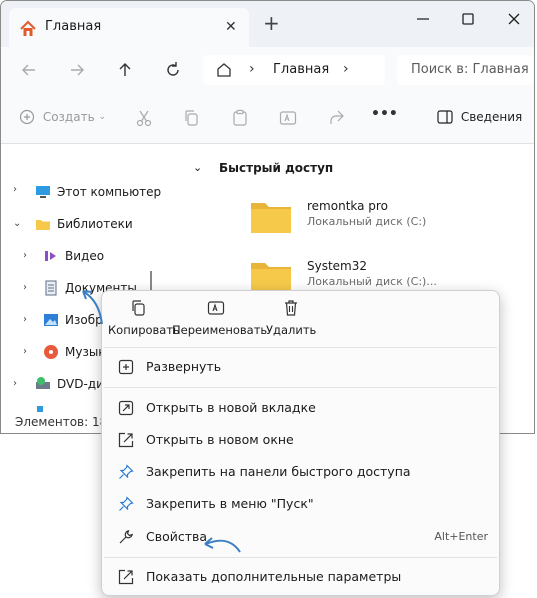  What do you see at coordinates (144, 118) in the screenshot?
I see `cut-icon` at bounding box center [144, 118].